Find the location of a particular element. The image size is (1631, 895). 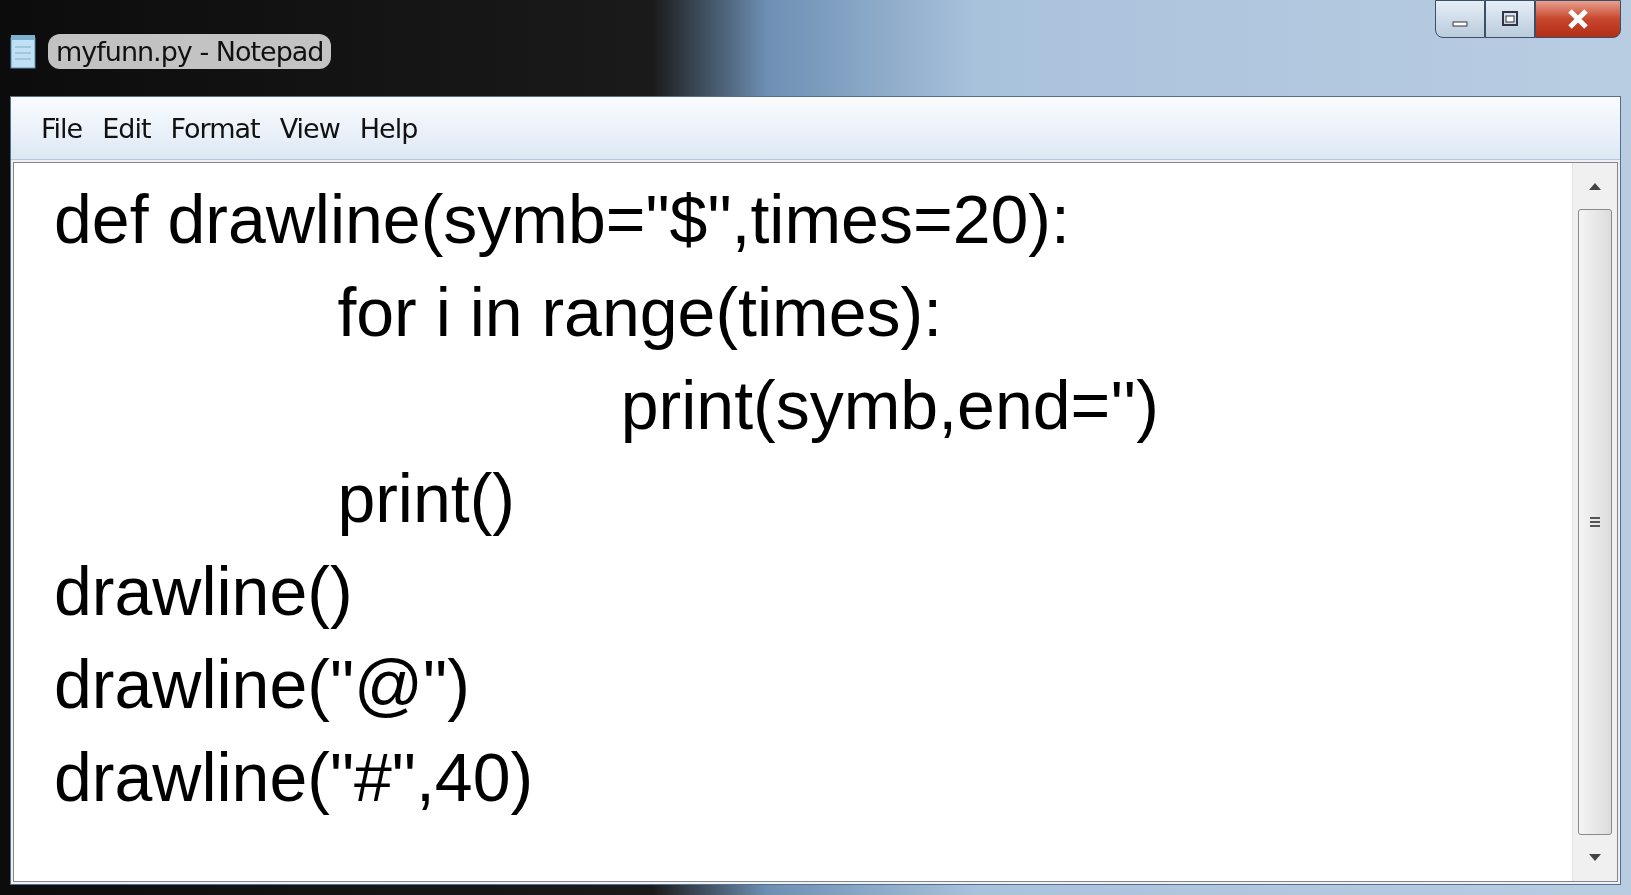

menu-item: Format is located at coordinates (215, 128).